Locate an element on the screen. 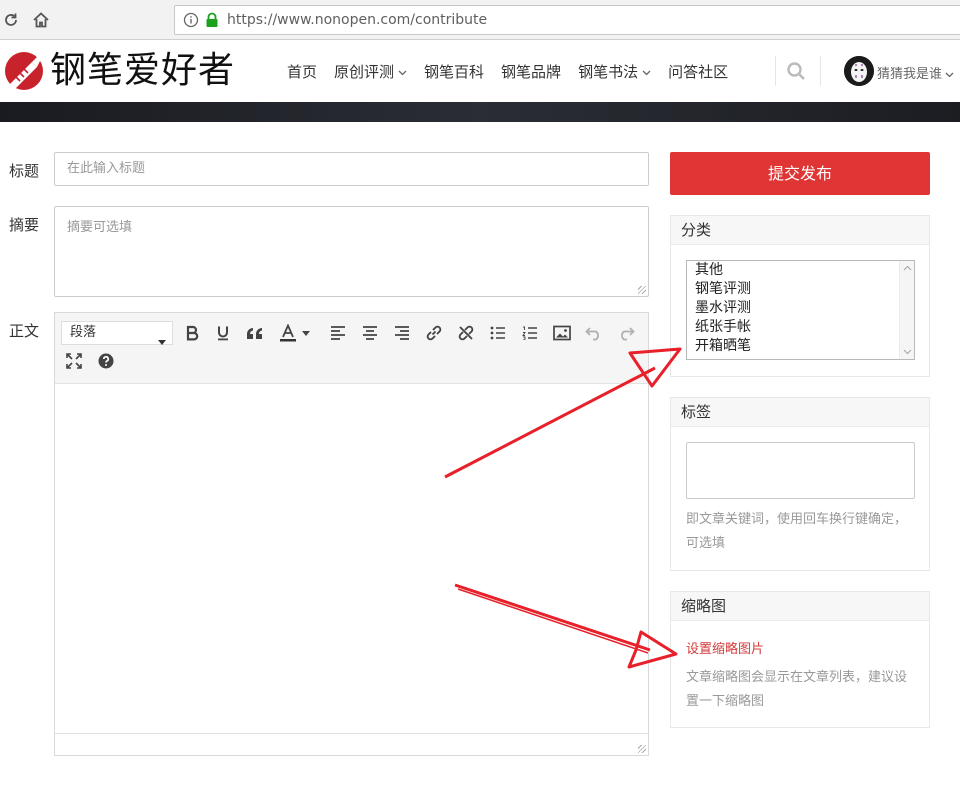 This screenshot has width=960, height=801. align-center-icon is located at coordinates (370, 333).